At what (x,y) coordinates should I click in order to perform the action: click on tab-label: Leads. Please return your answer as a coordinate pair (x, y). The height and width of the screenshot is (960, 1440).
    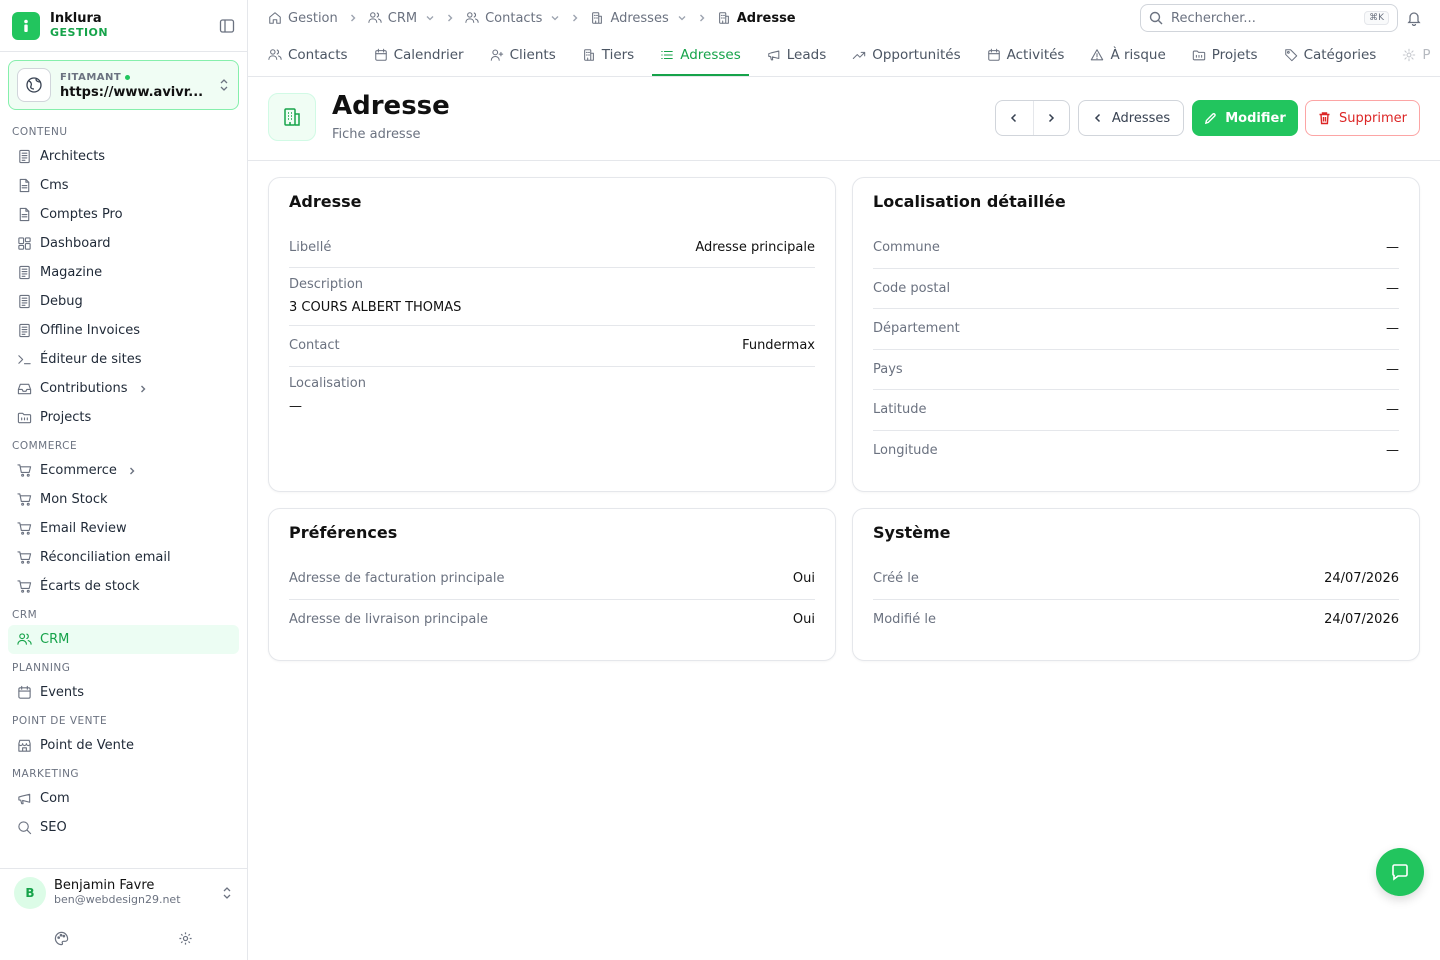
    Looking at the image, I should click on (806, 55).